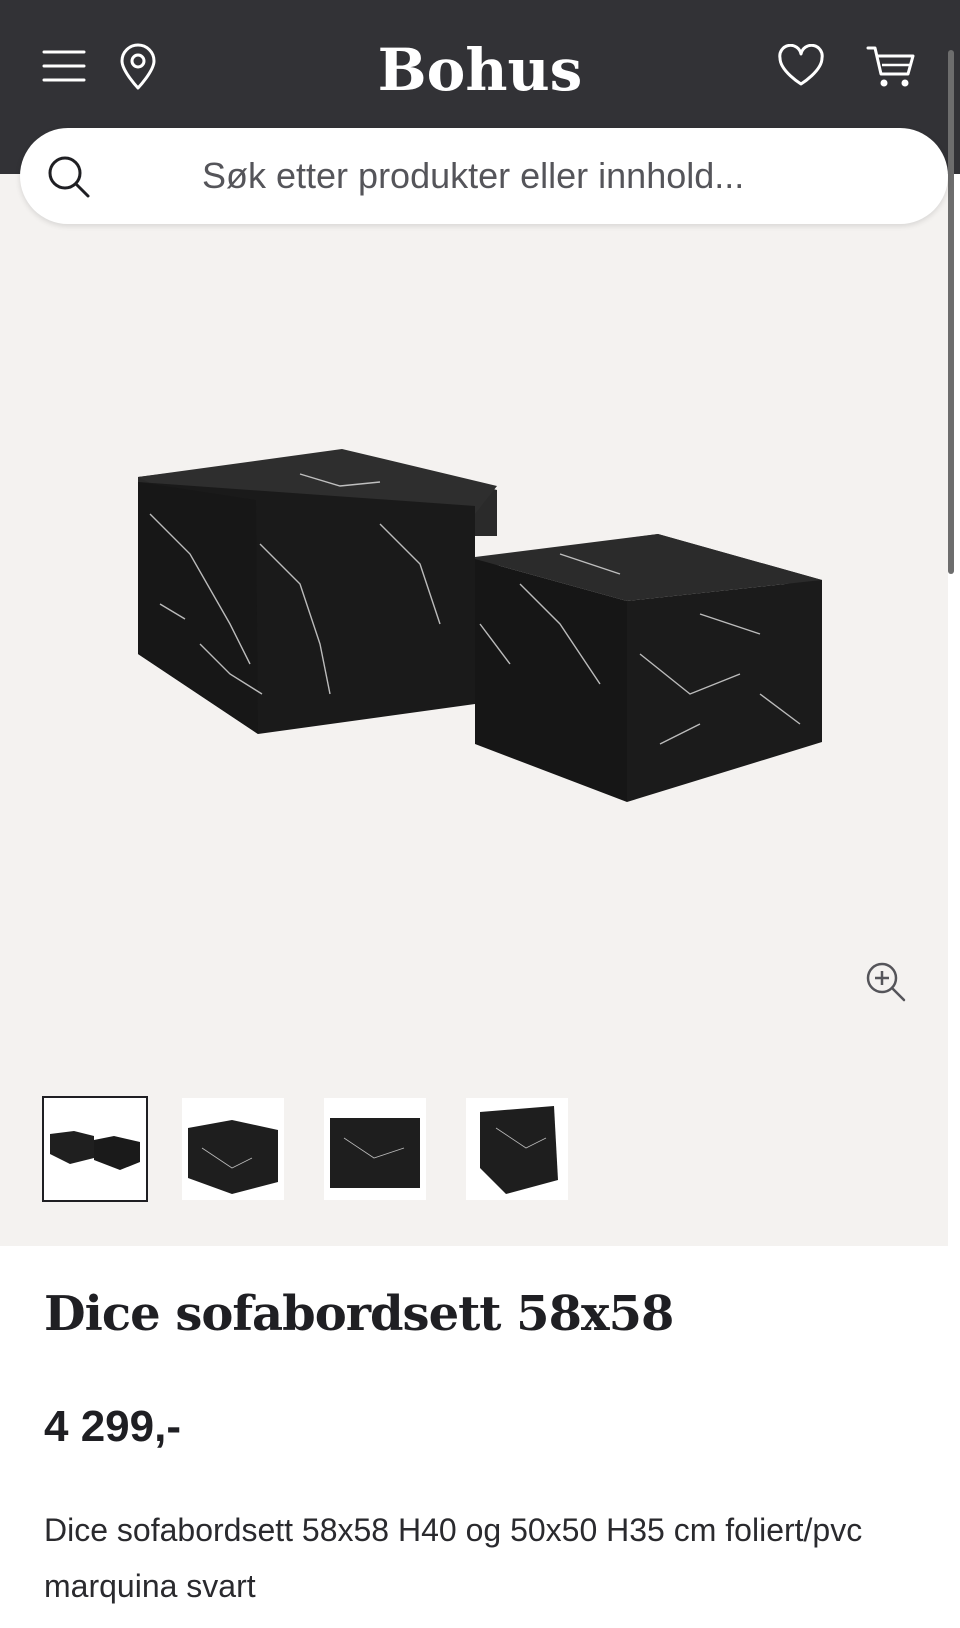 Image resolution: width=960 pixels, height=1628 pixels. Describe the element at coordinates (69, 177) in the screenshot. I see `search-icon` at that location.